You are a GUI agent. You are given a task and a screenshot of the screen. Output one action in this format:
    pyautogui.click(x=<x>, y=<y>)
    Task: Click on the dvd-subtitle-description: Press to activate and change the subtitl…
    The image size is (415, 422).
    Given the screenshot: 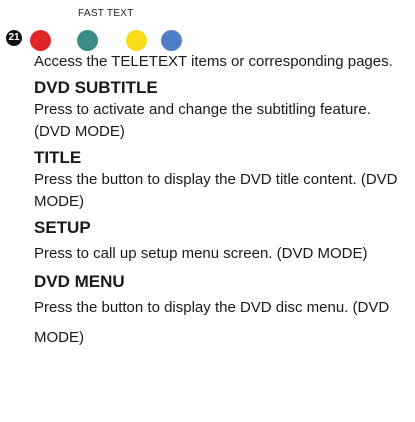 What is the action you would take?
    pyautogui.click(x=202, y=120)
    